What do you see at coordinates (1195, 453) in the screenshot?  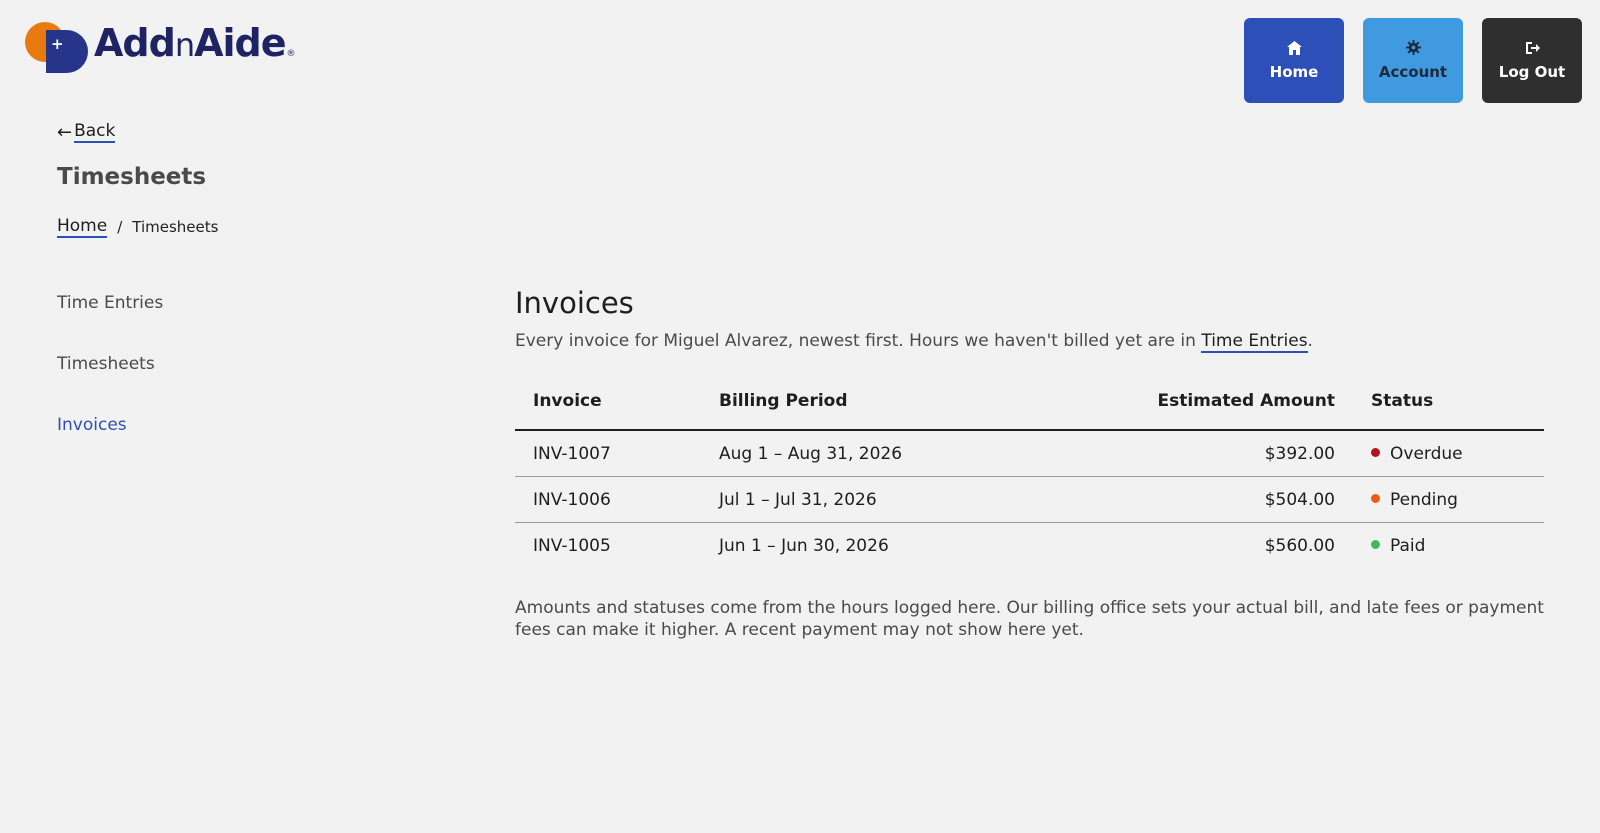 I see `estimated-amount: $392.00` at bounding box center [1195, 453].